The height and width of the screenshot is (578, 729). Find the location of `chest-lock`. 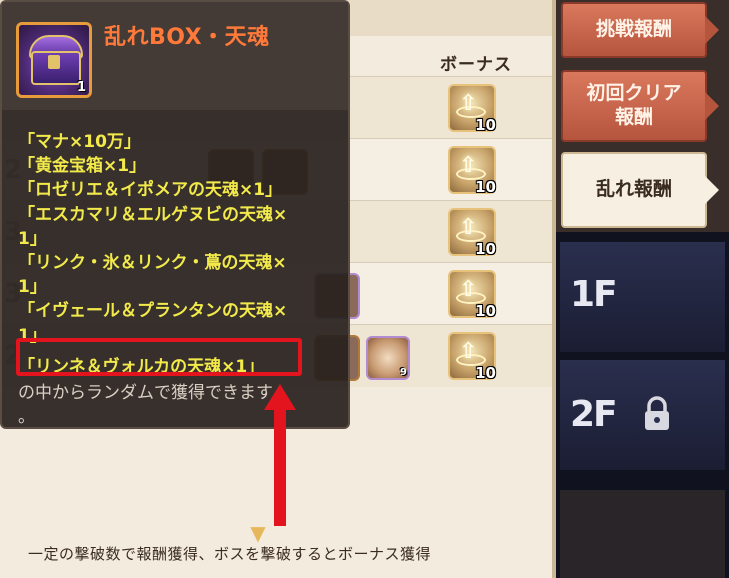

chest-lock is located at coordinates (54, 62).